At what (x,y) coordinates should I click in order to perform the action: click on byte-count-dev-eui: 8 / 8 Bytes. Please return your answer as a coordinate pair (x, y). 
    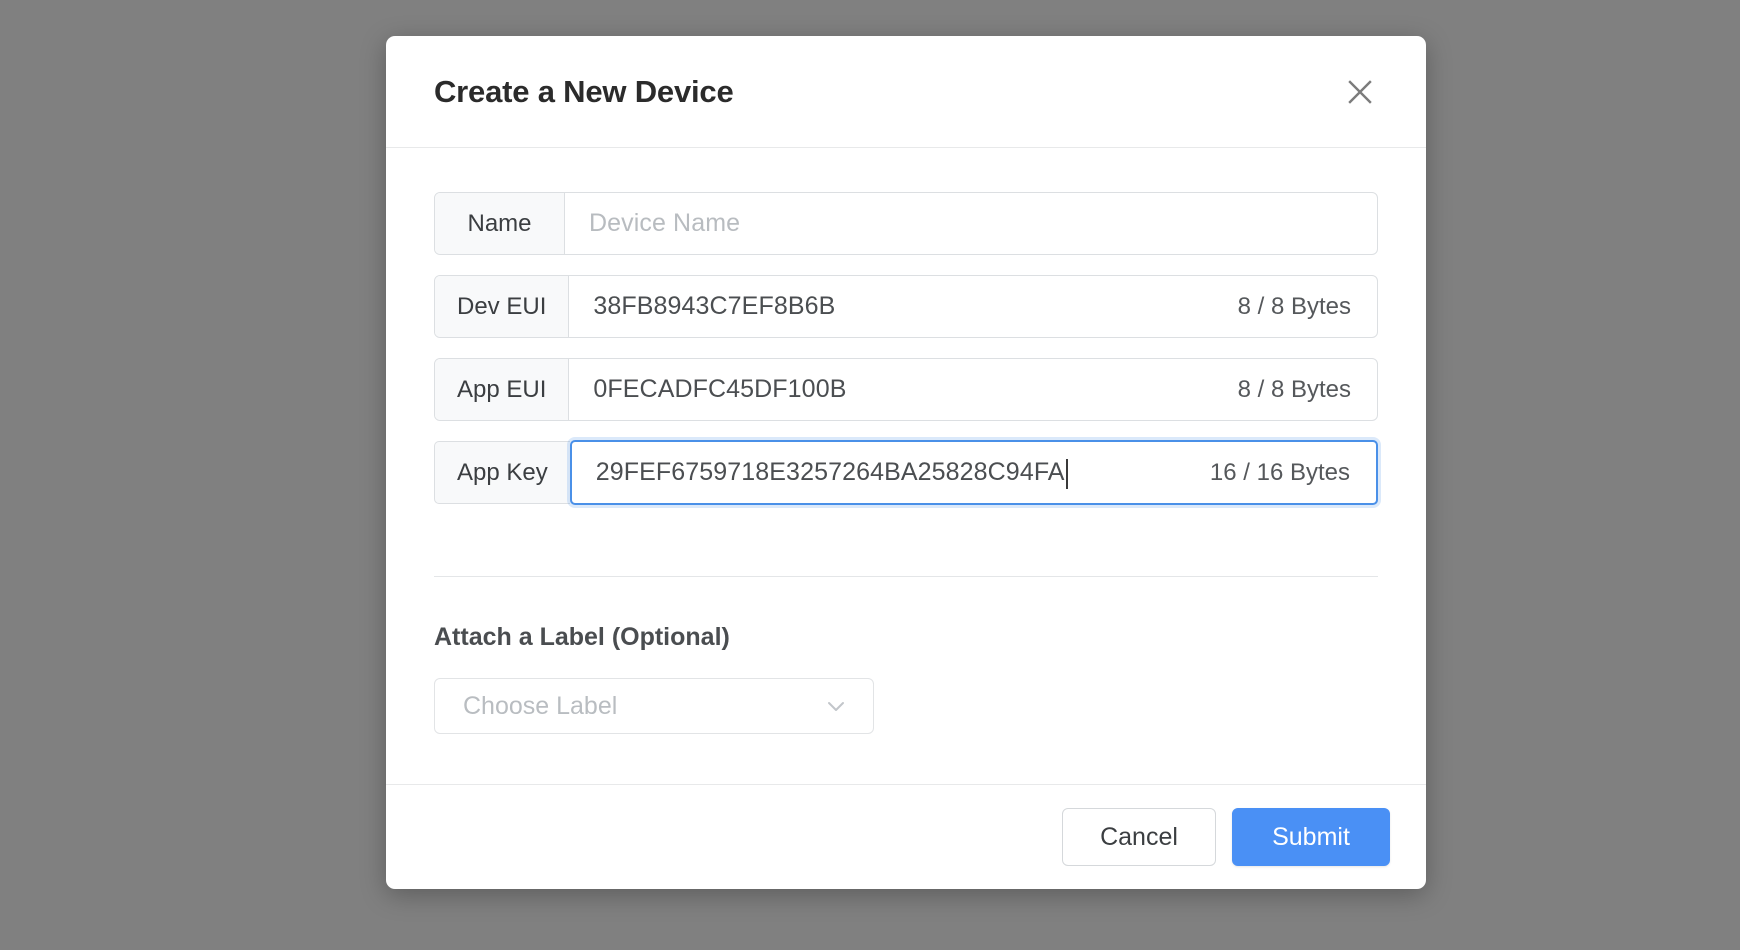
    Looking at the image, I should click on (1294, 306).